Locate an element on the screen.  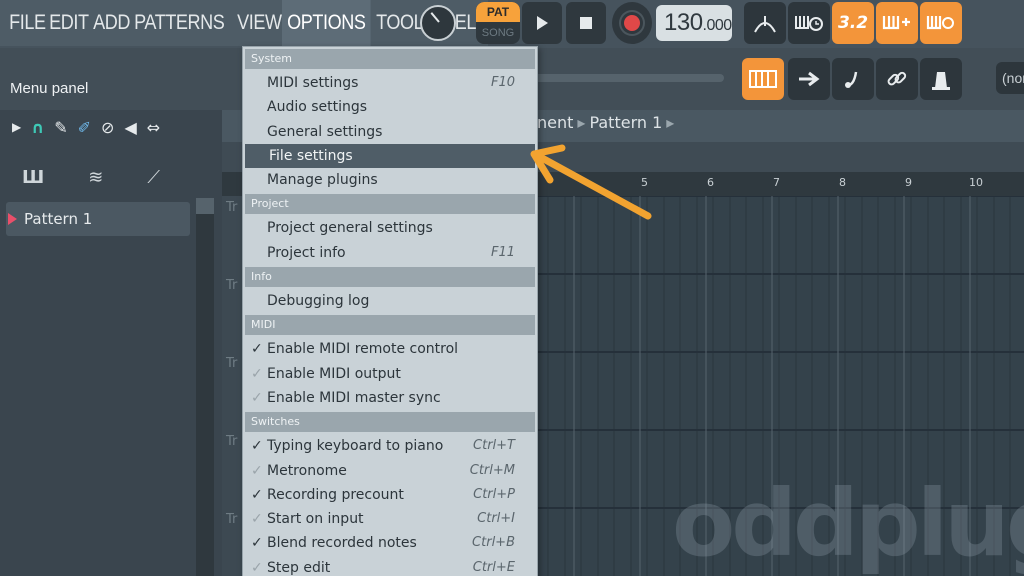
menu-section-header: Switches is located at coordinates (390, 422).